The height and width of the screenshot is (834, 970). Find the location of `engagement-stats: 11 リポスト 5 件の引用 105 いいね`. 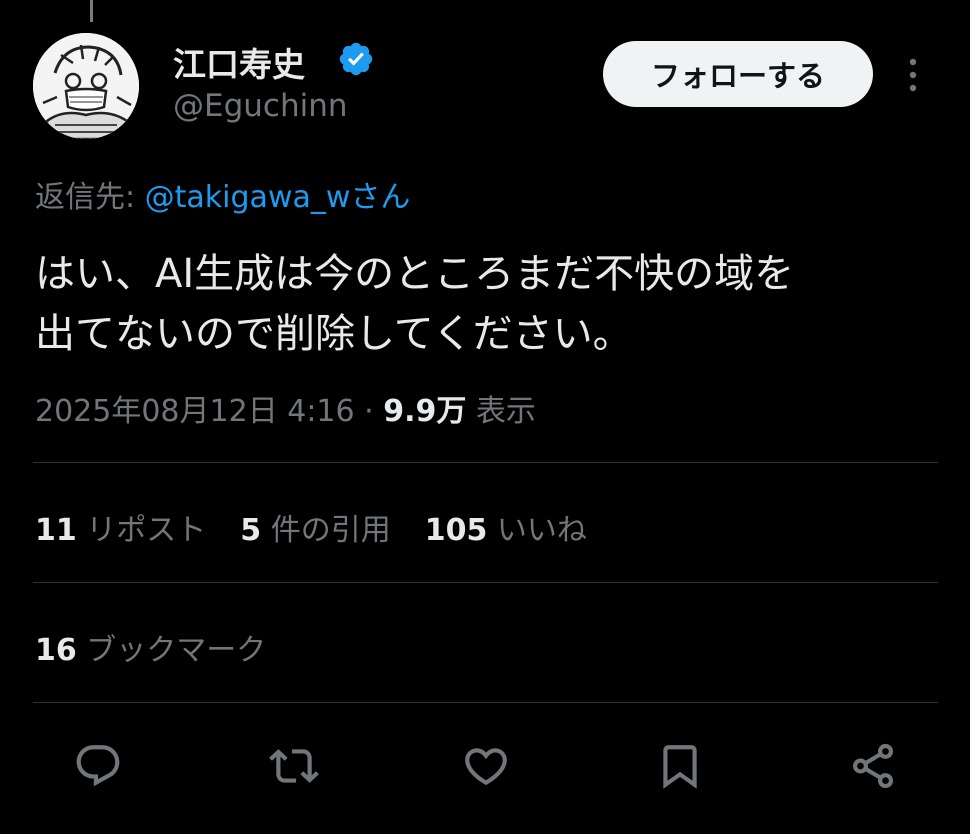

engagement-stats: 11 リポスト 5 件の引用 105 いいね is located at coordinates (328, 527).